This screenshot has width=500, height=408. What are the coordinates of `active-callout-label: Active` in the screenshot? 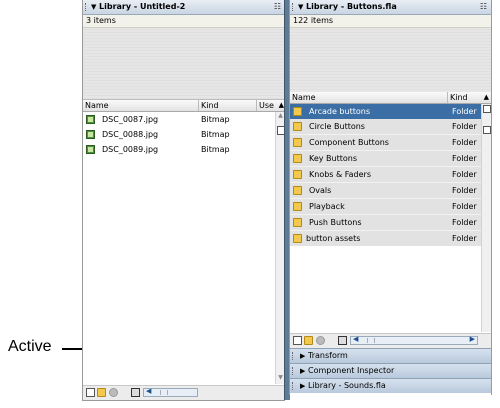 It's located at (30, 346).